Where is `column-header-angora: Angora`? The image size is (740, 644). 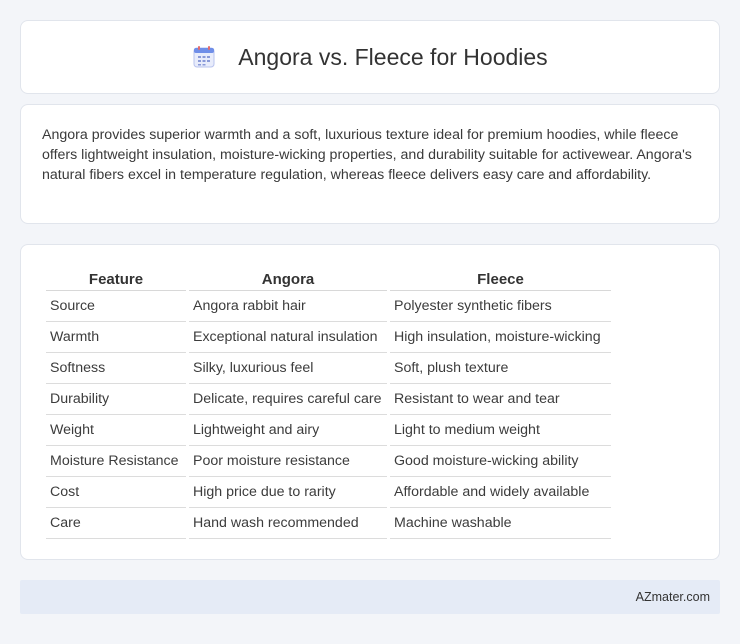 column-header-angora: Angora is located at coordinates (288, 280).